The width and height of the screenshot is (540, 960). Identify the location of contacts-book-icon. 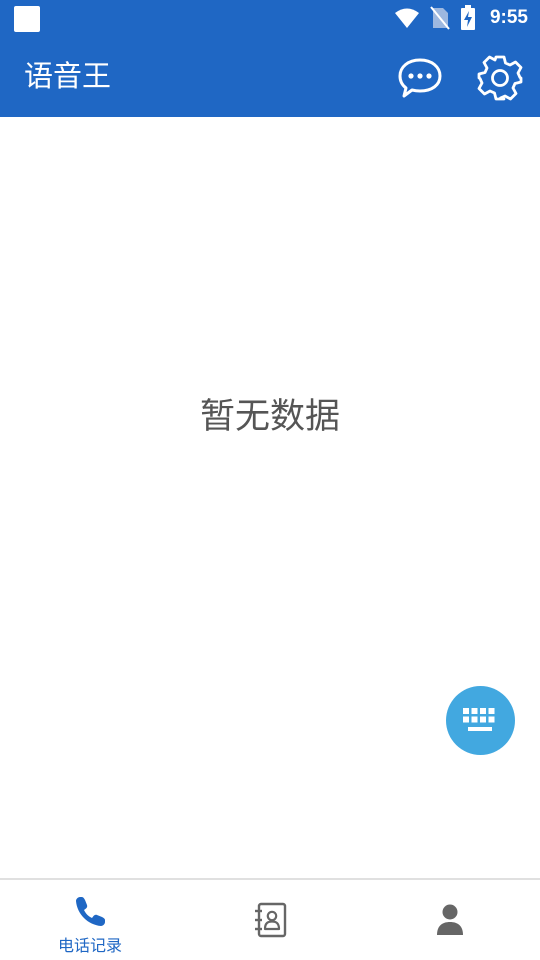
(271, 920).